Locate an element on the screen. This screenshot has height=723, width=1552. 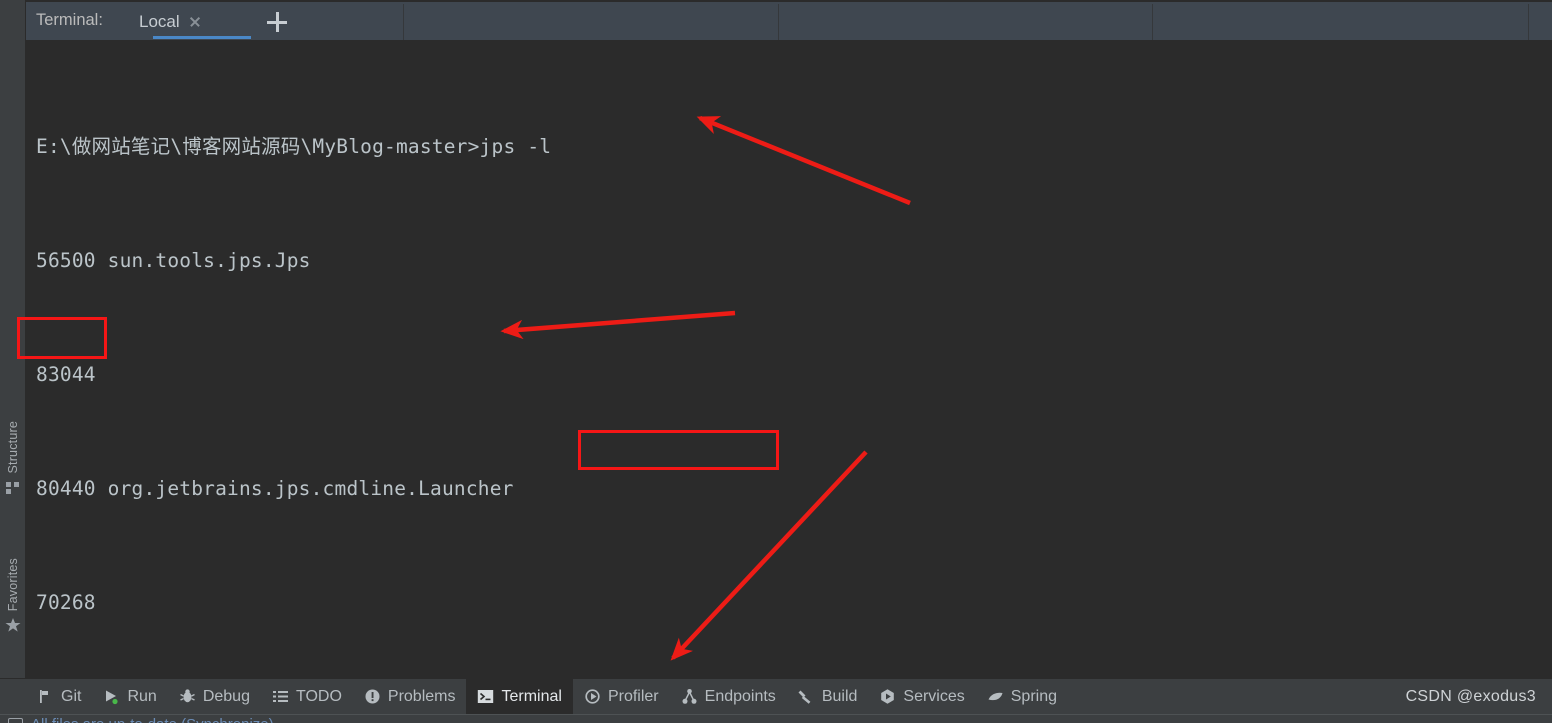
tool-window-endpoints-label: Endpoints is located at coordinates (740, 696).